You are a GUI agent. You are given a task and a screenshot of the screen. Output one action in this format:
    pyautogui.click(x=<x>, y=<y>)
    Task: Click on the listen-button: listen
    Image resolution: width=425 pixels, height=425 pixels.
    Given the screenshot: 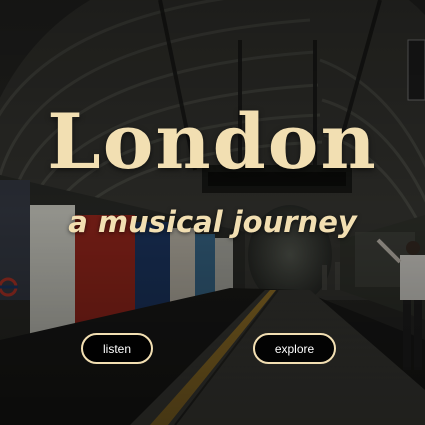 What is the action you would take?
    pyautogui.click(x=117, y=348)
    